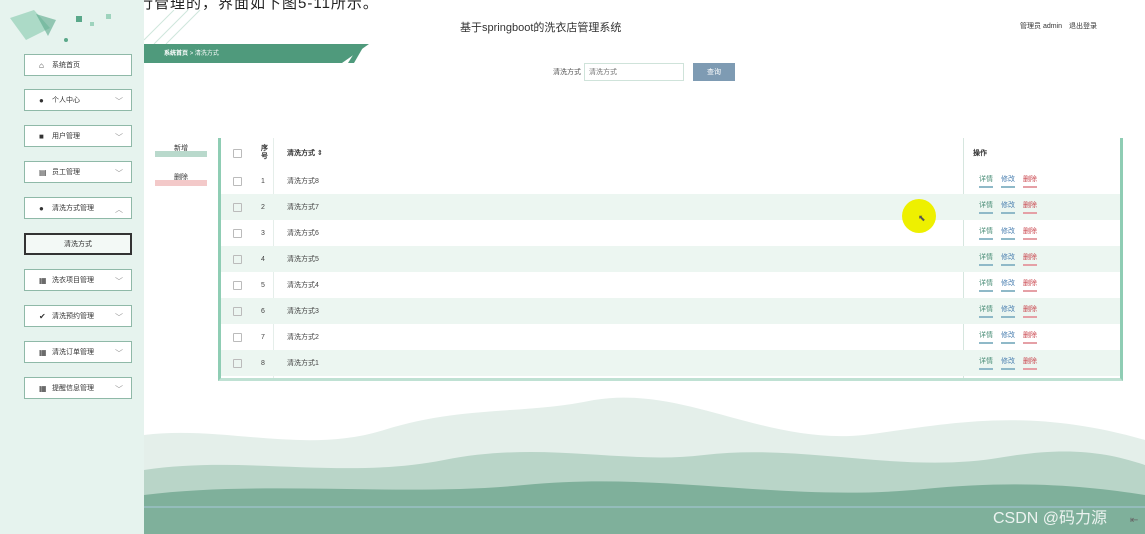 Image resolution: width=1145 pixels, height=534 pixels. I want to click on row-index: 8, so click(263, 363).